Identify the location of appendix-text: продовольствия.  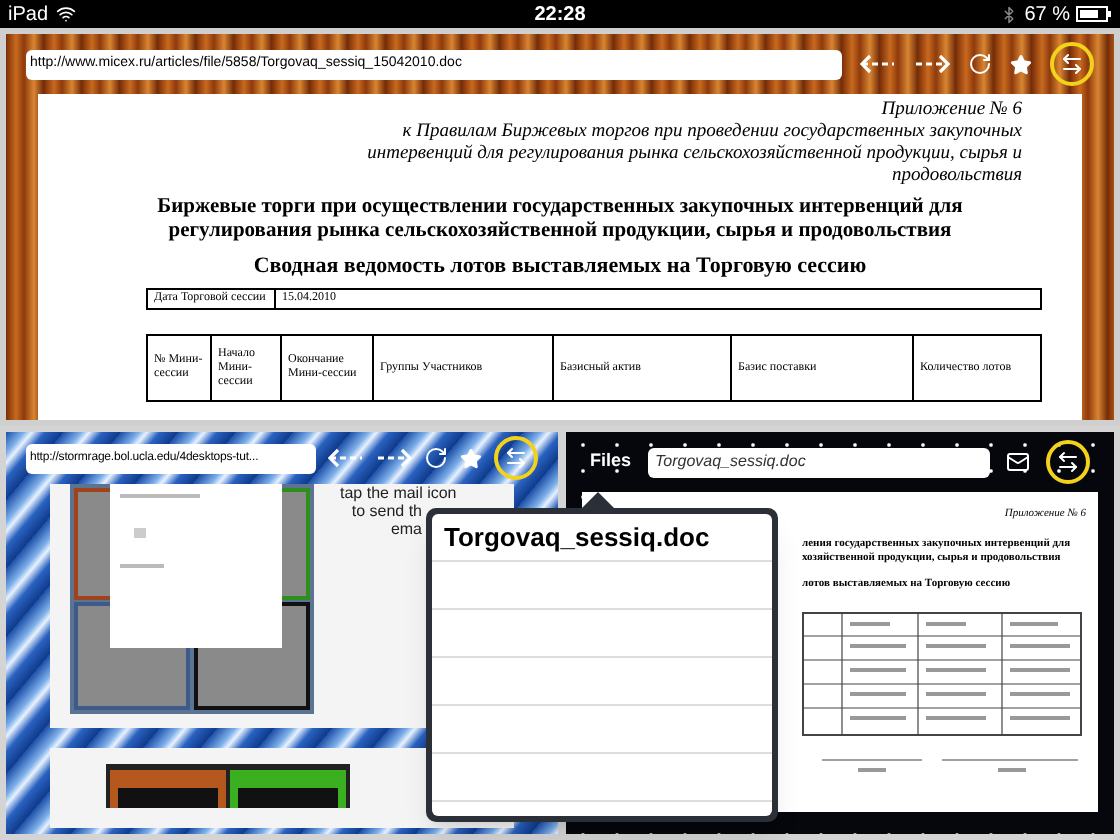
(956, 177).